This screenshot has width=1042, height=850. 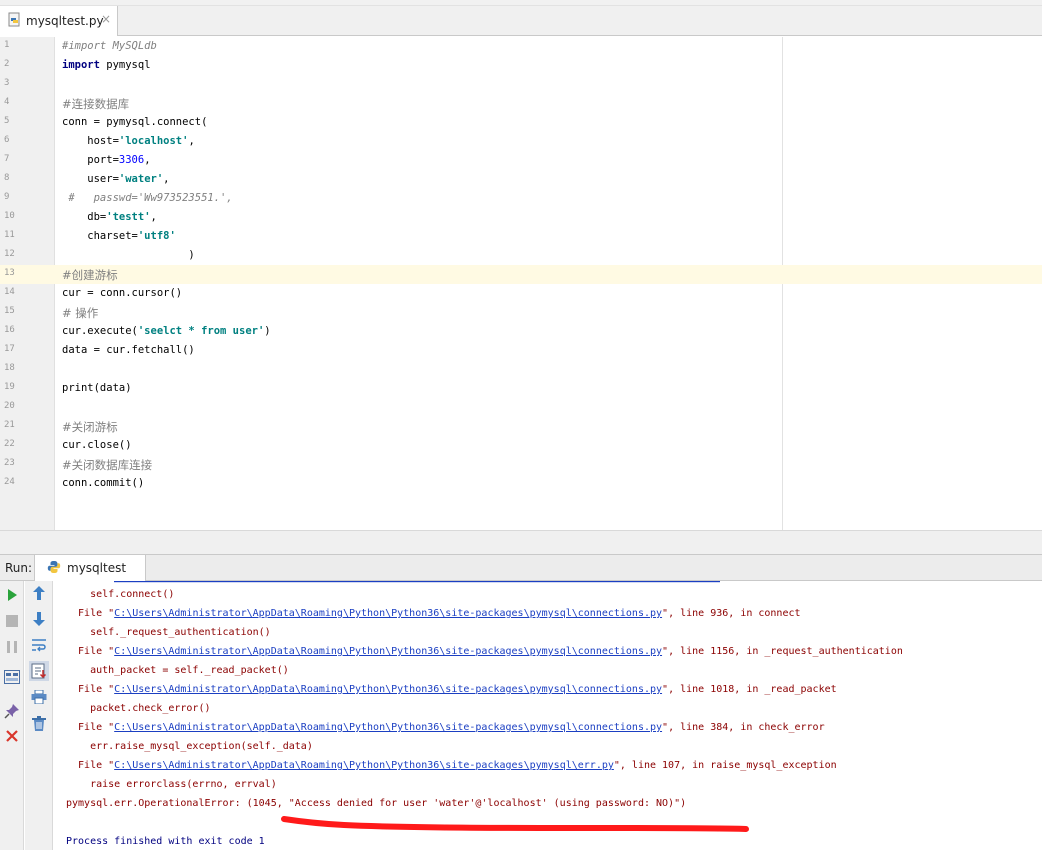 I want to click on code-text: db='testt',, so click(x=109, y=217).